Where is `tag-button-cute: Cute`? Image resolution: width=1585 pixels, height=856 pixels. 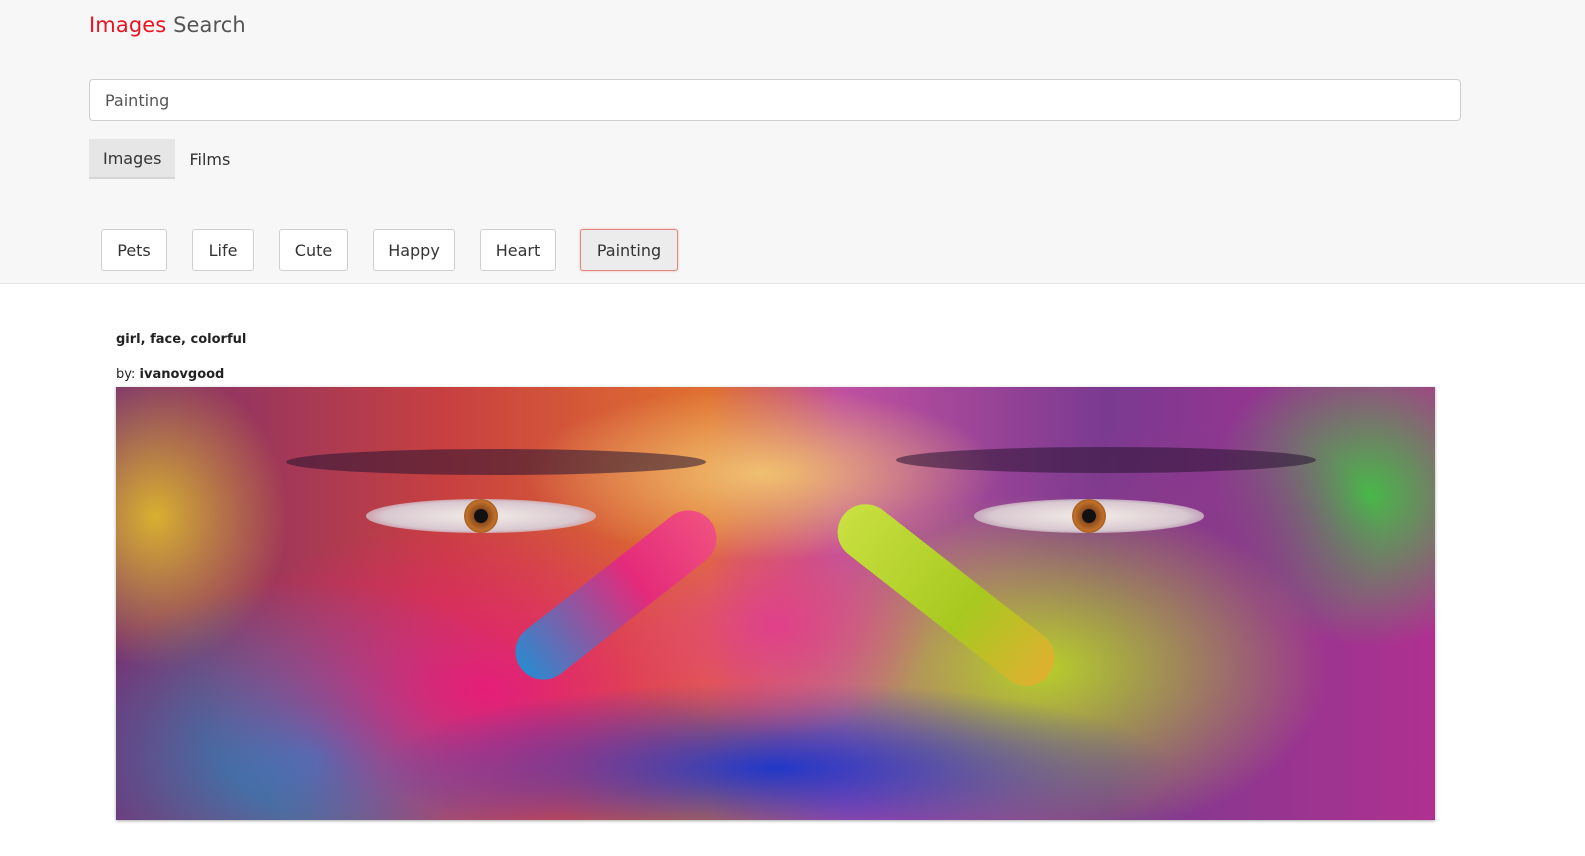 tag-button-cute: Cute is located at coordinates (313, 250).